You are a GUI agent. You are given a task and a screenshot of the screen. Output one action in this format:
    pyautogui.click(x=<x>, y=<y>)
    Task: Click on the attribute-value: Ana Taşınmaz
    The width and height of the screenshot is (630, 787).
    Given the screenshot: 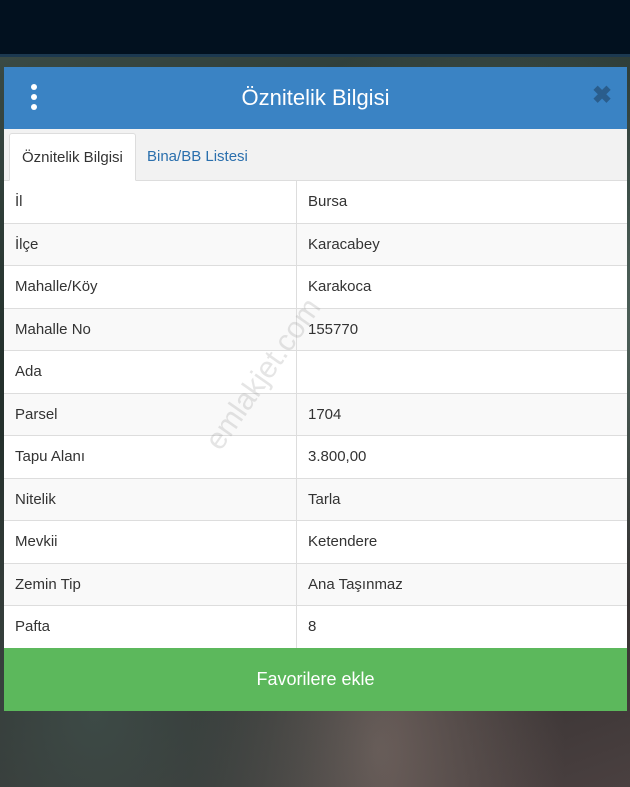 What is the action you would take?
    pyautogui.click(x=355, y=584)
    